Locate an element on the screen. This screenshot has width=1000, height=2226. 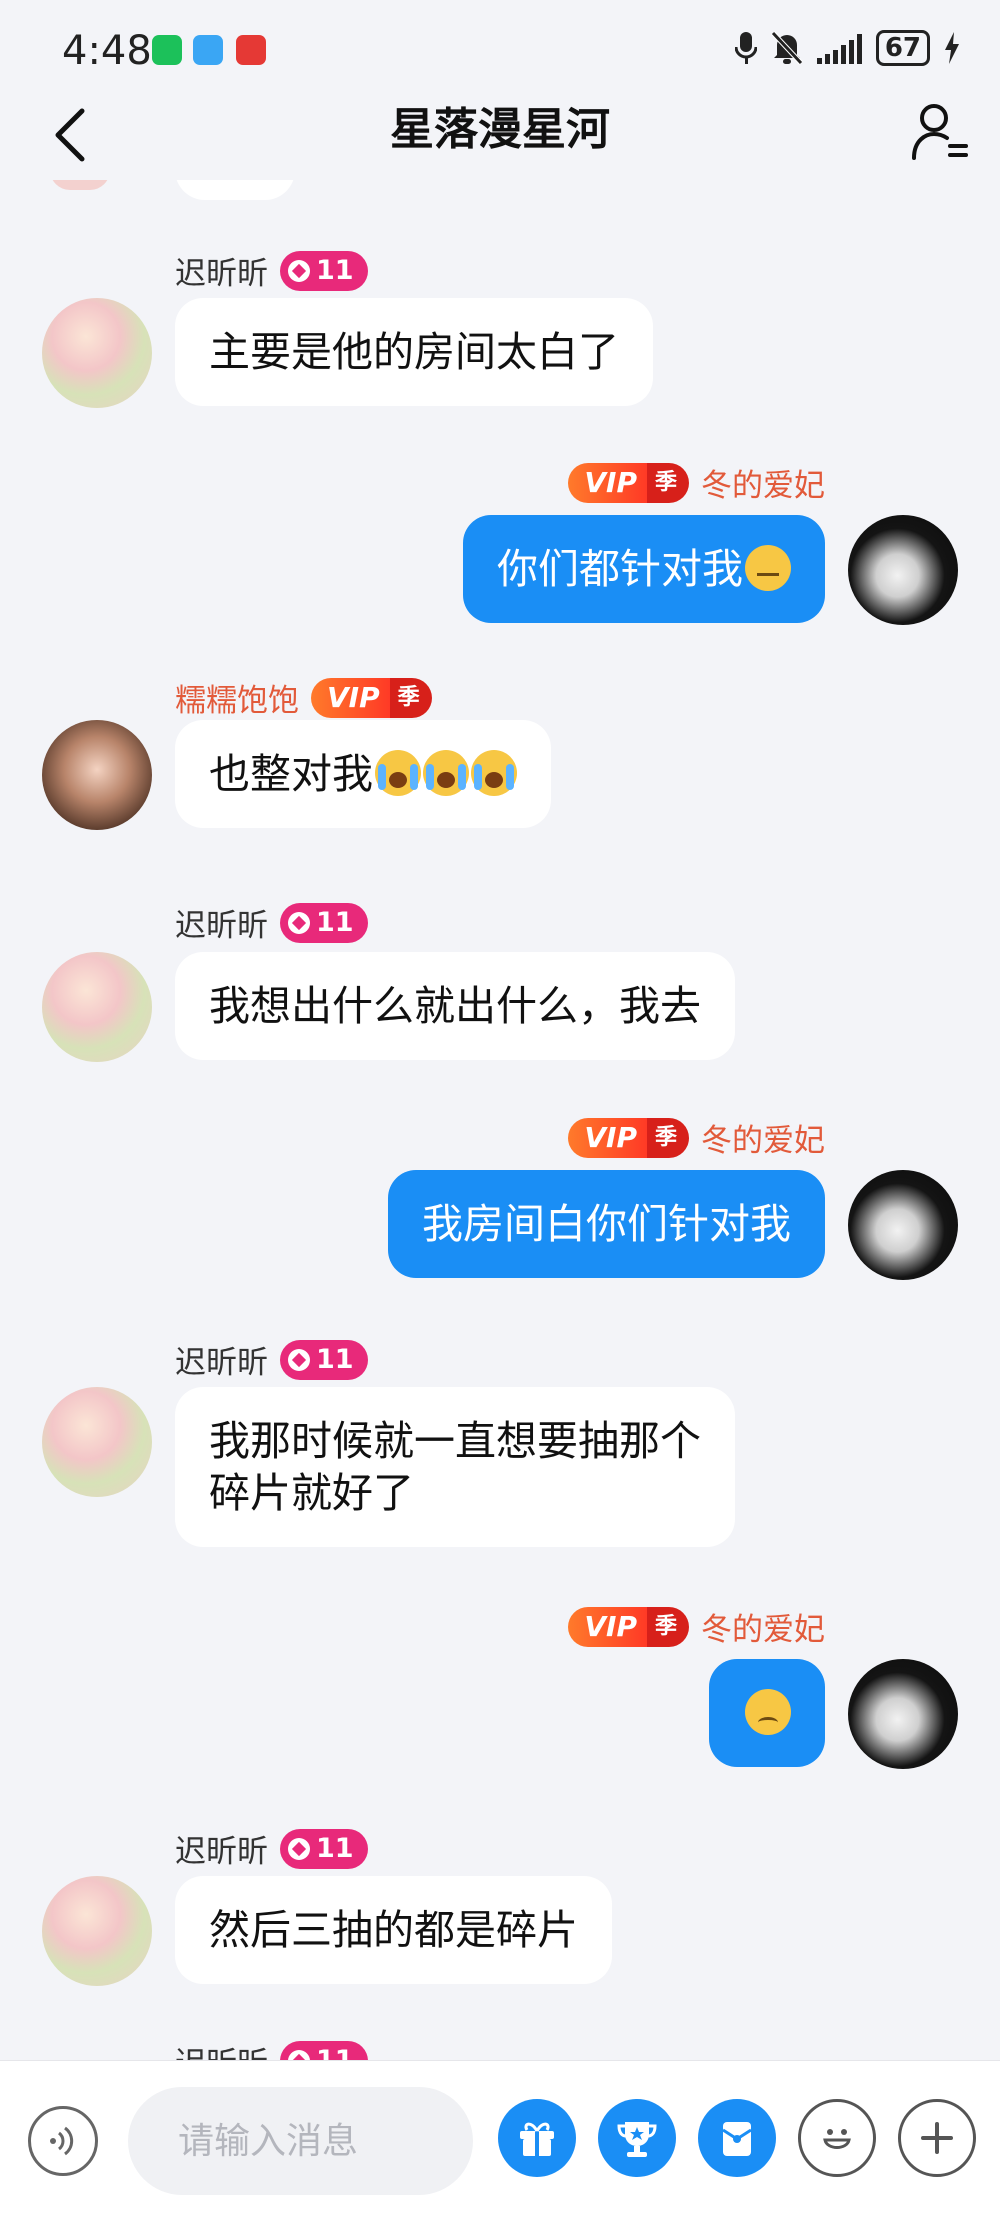
message-bubble: 我那时候就一直想要抽那个 碎片就好了 is located at coordinates (455, 1467).